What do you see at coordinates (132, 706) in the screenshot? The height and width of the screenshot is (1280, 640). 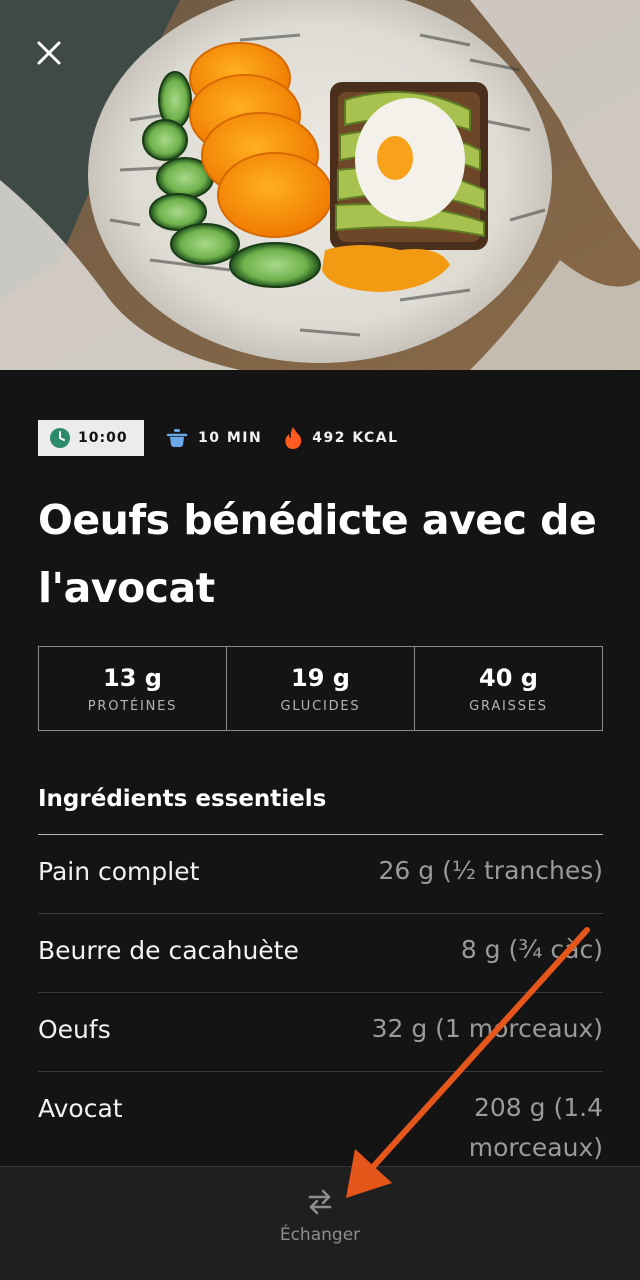 I see `macro-label: PROTÉINES` at bounding box center [132, 706].